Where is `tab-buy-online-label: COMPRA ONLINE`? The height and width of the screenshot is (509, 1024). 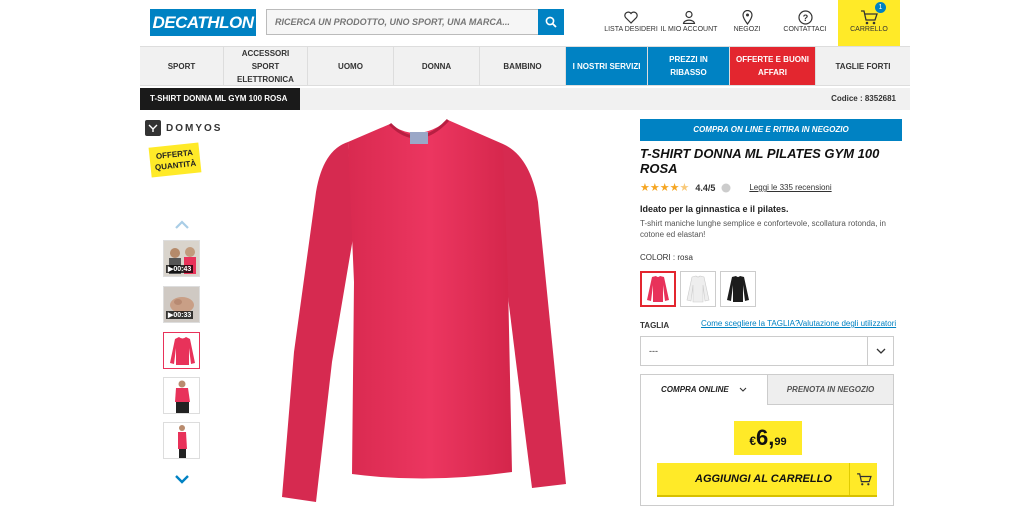 tab-buy-online-label: COMPRA ONLINE is located at coordinates (695, 389).